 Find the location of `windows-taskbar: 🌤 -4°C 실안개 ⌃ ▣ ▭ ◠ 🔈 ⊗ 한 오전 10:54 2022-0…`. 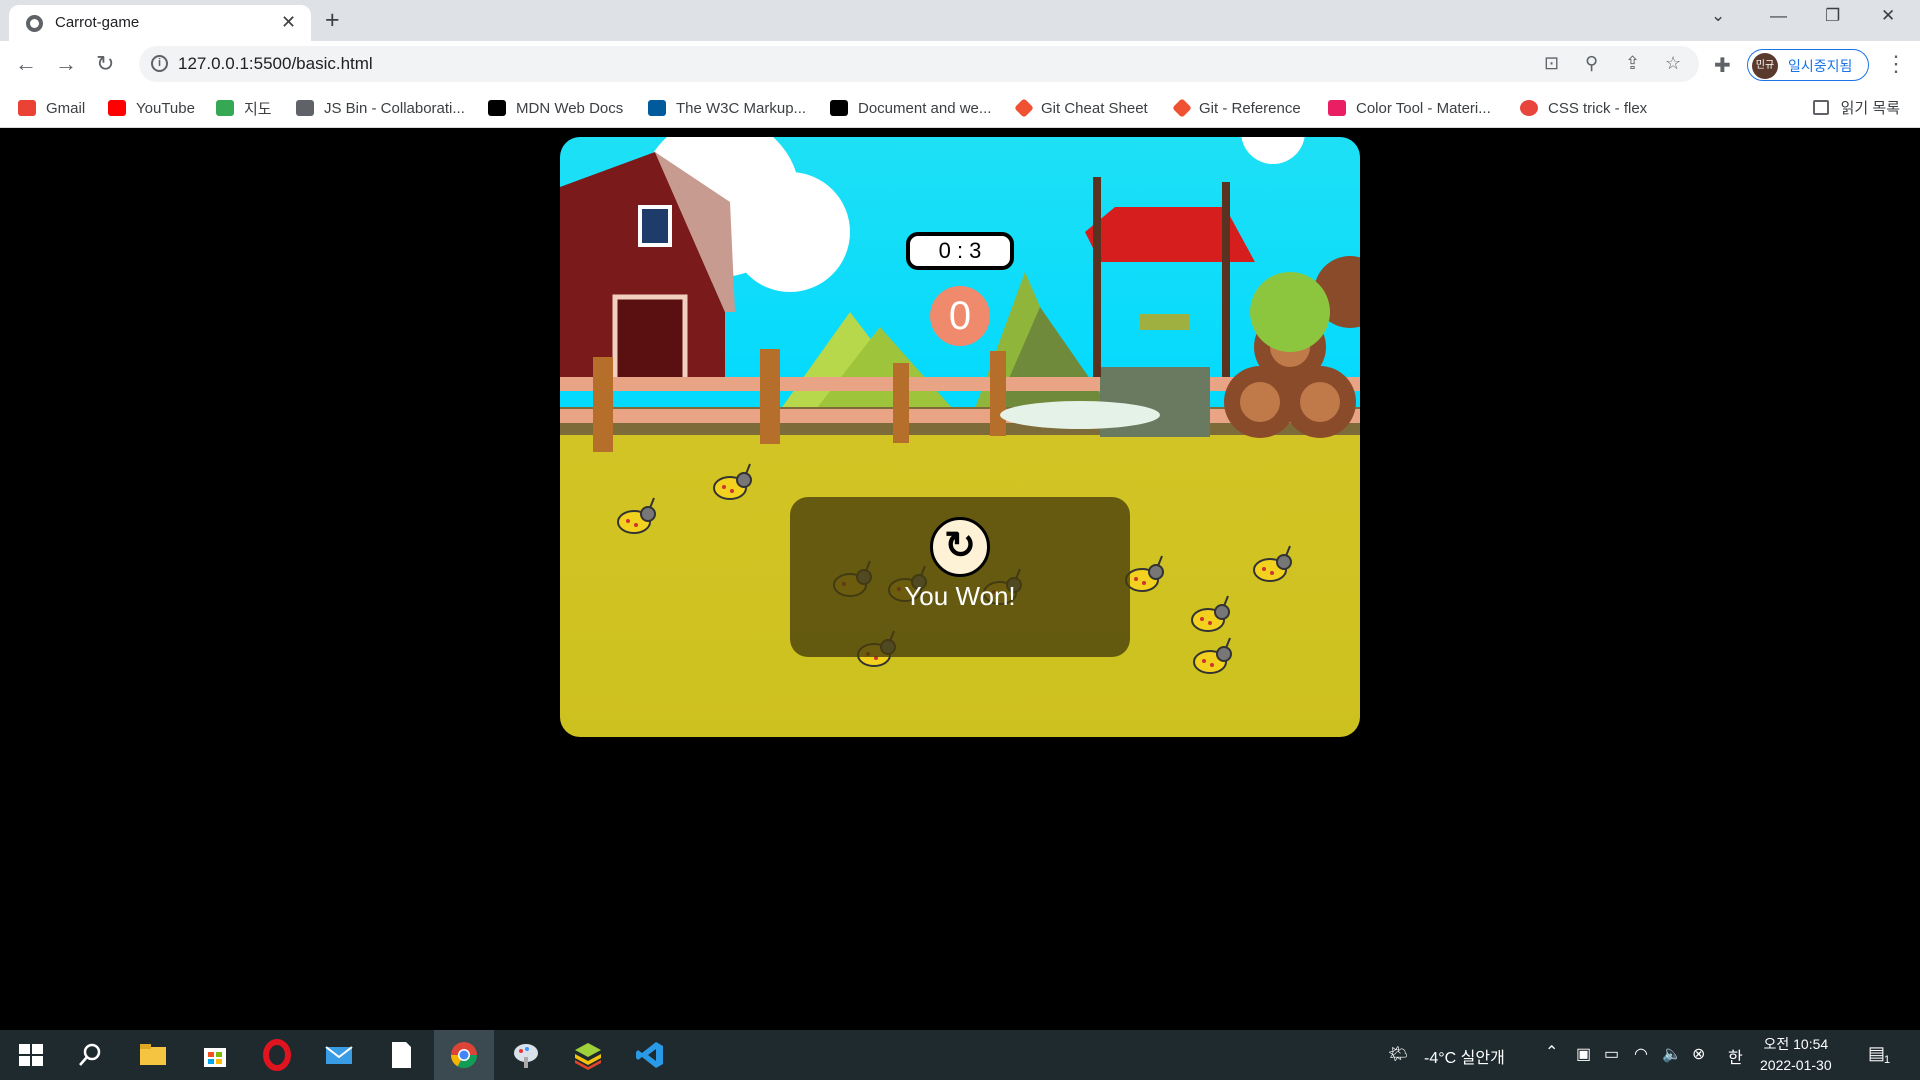

windows-taskbar: 🌤 -4°C 실안개 ⌃ ▣ ▭ ◠ 🔈 ⊗ 한 오전 10:54 2022-0… is located at coordinates (960, 1055).